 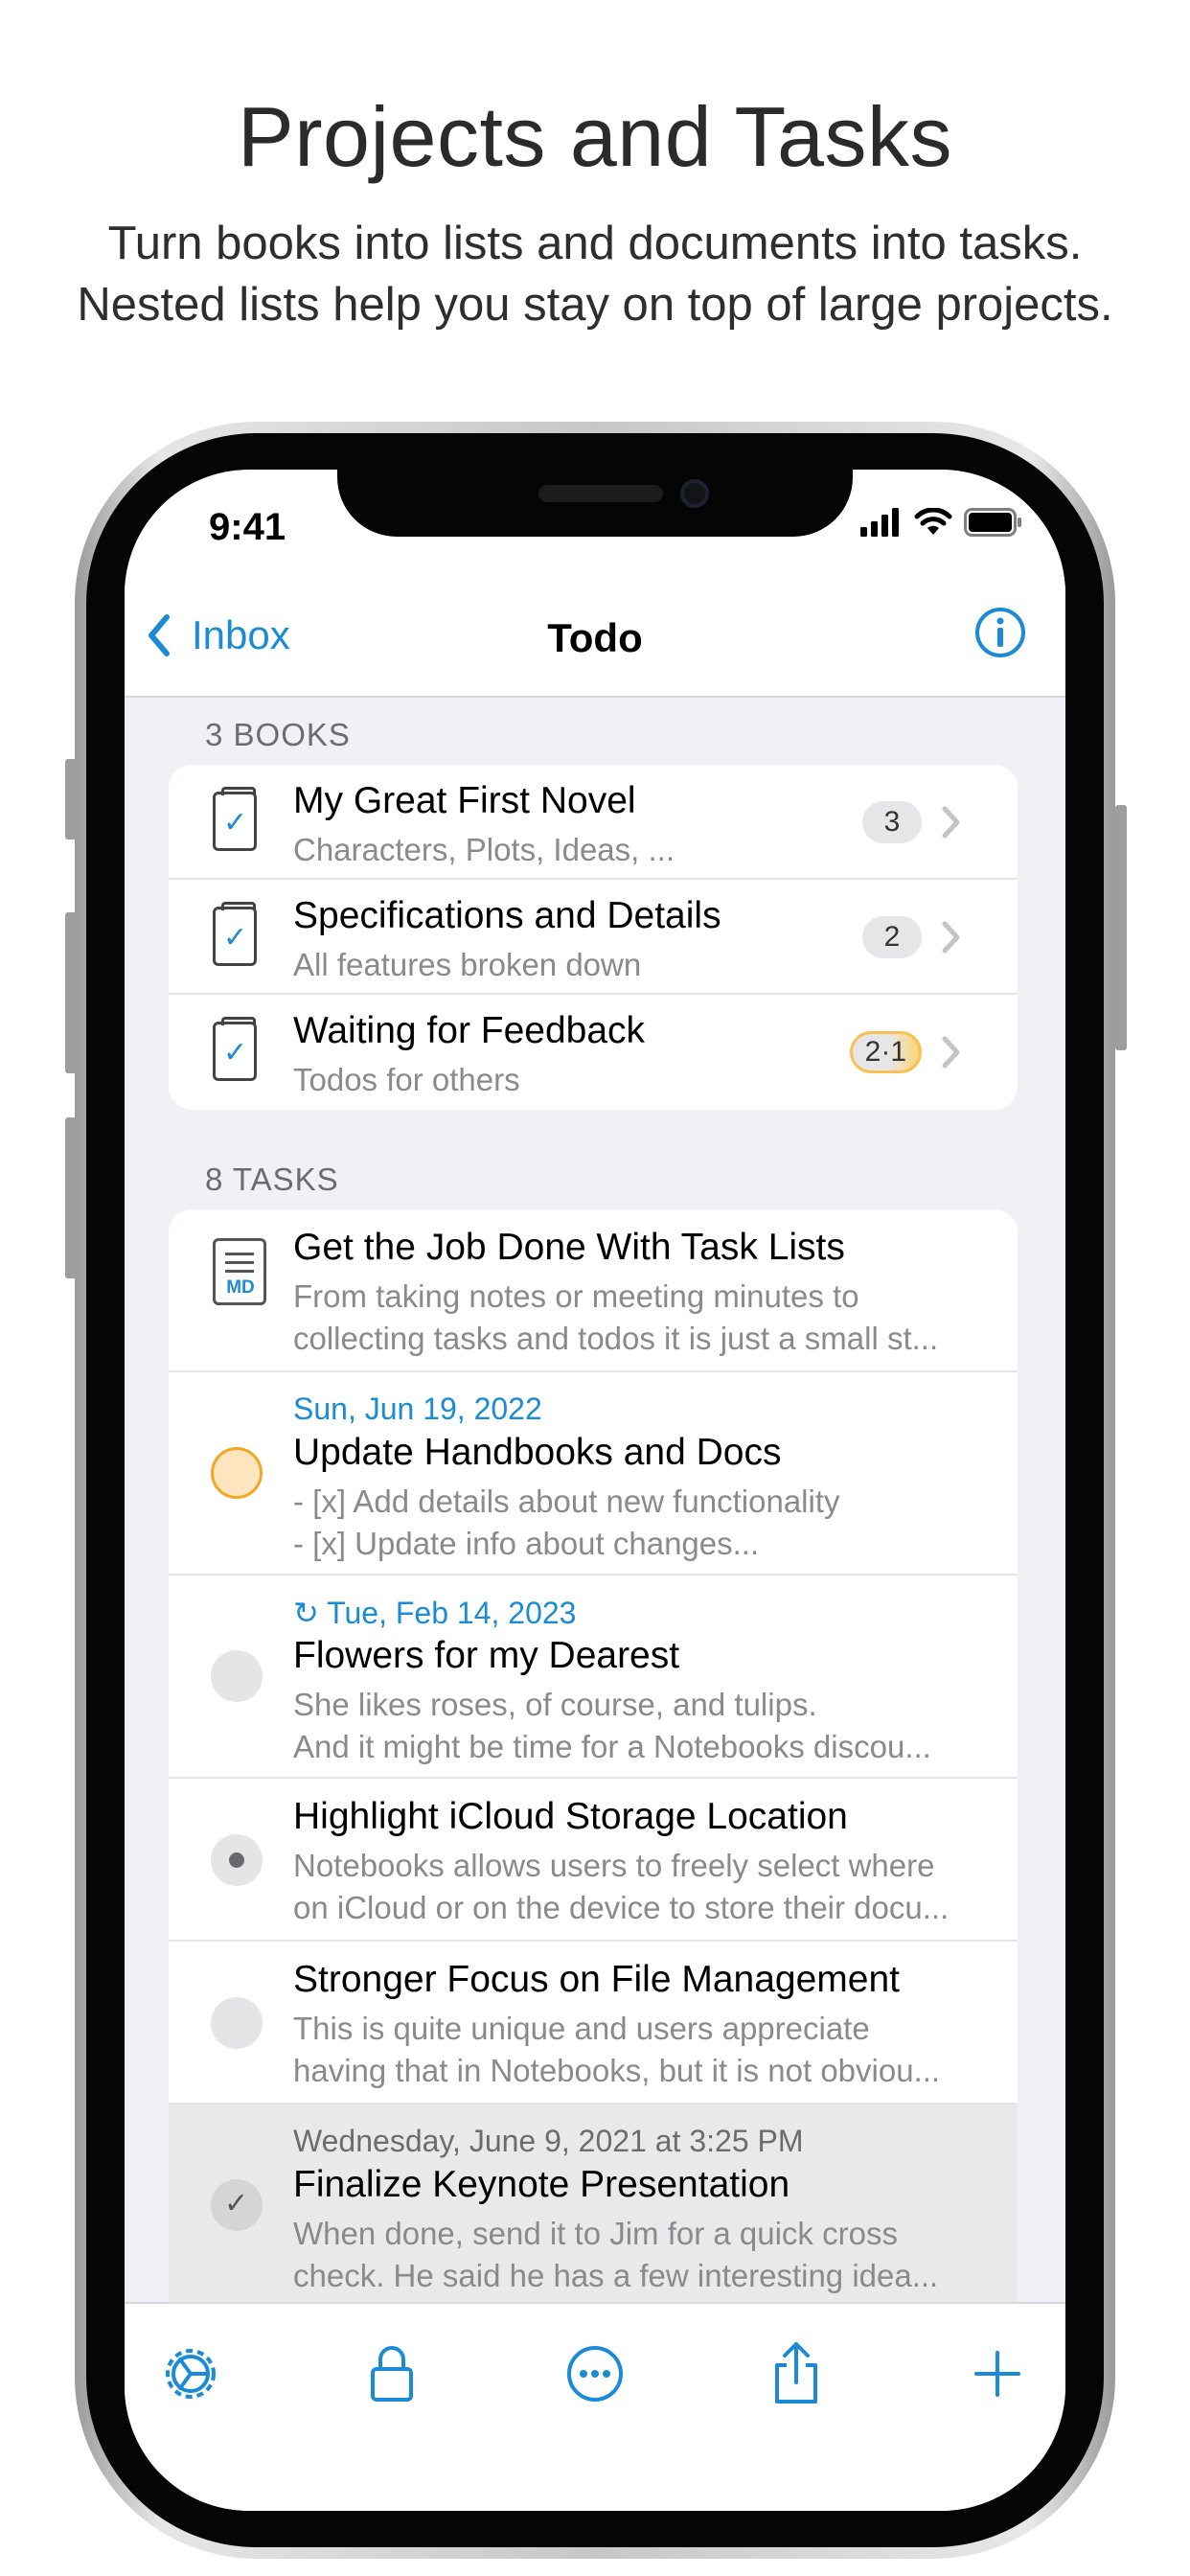 What do you see at coordinates (240, 1272) in the screenshot?
I see `markdown-document-icon: MD` at bounding box center [240, 1272].